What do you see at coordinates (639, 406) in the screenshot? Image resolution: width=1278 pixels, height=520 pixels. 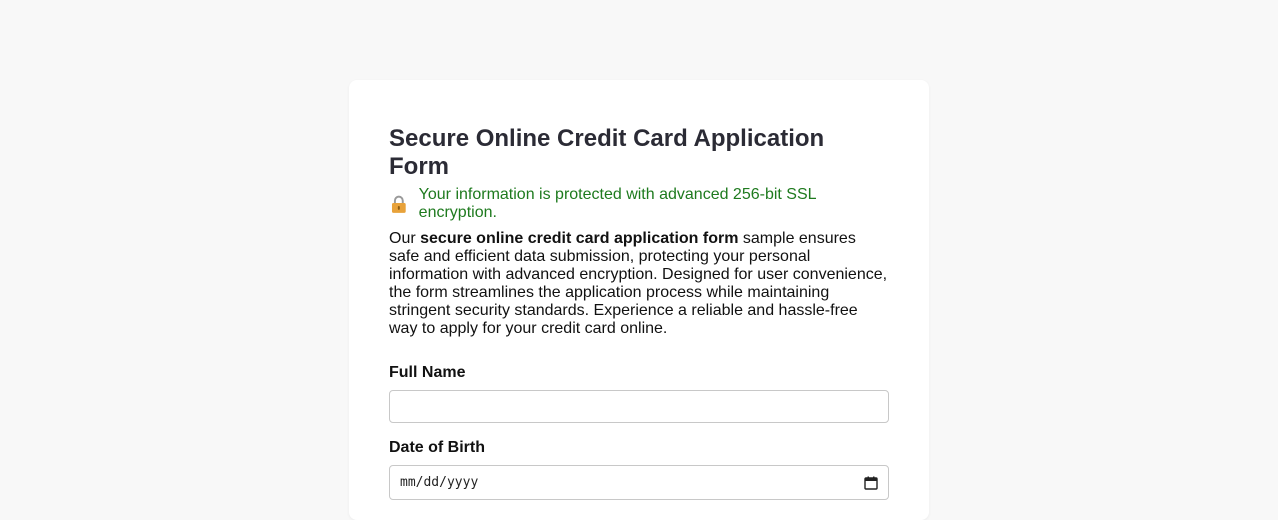 I see `full-name-input` at bounding box center [639, 406].